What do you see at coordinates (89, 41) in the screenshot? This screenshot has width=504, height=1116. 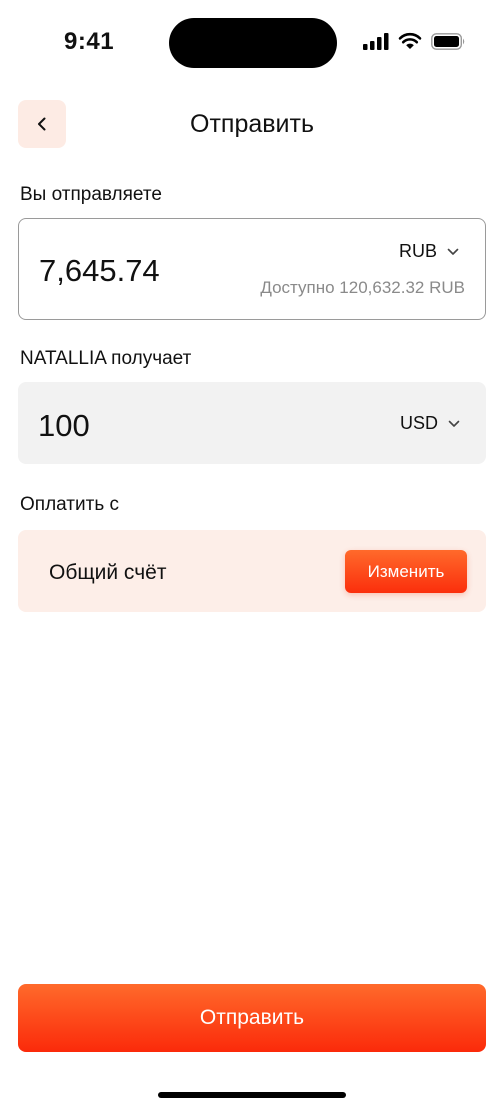 I see `status-time: 9:41` at bounding box center [89, 41].